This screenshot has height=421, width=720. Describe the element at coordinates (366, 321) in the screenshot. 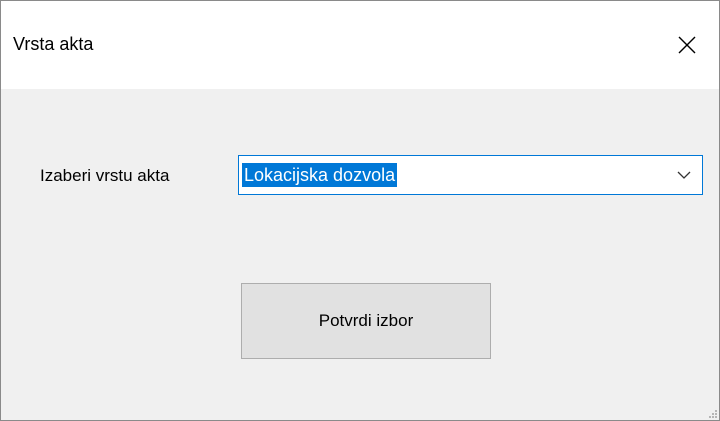

I see `confirm-selection-button: Potvrdi izbor` at that location.